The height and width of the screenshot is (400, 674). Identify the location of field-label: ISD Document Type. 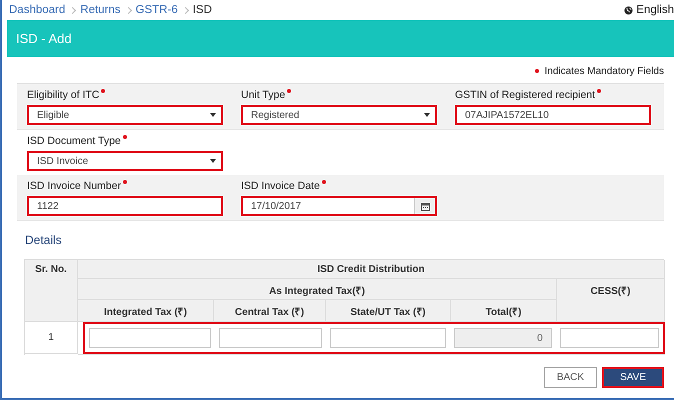
(74, 141).